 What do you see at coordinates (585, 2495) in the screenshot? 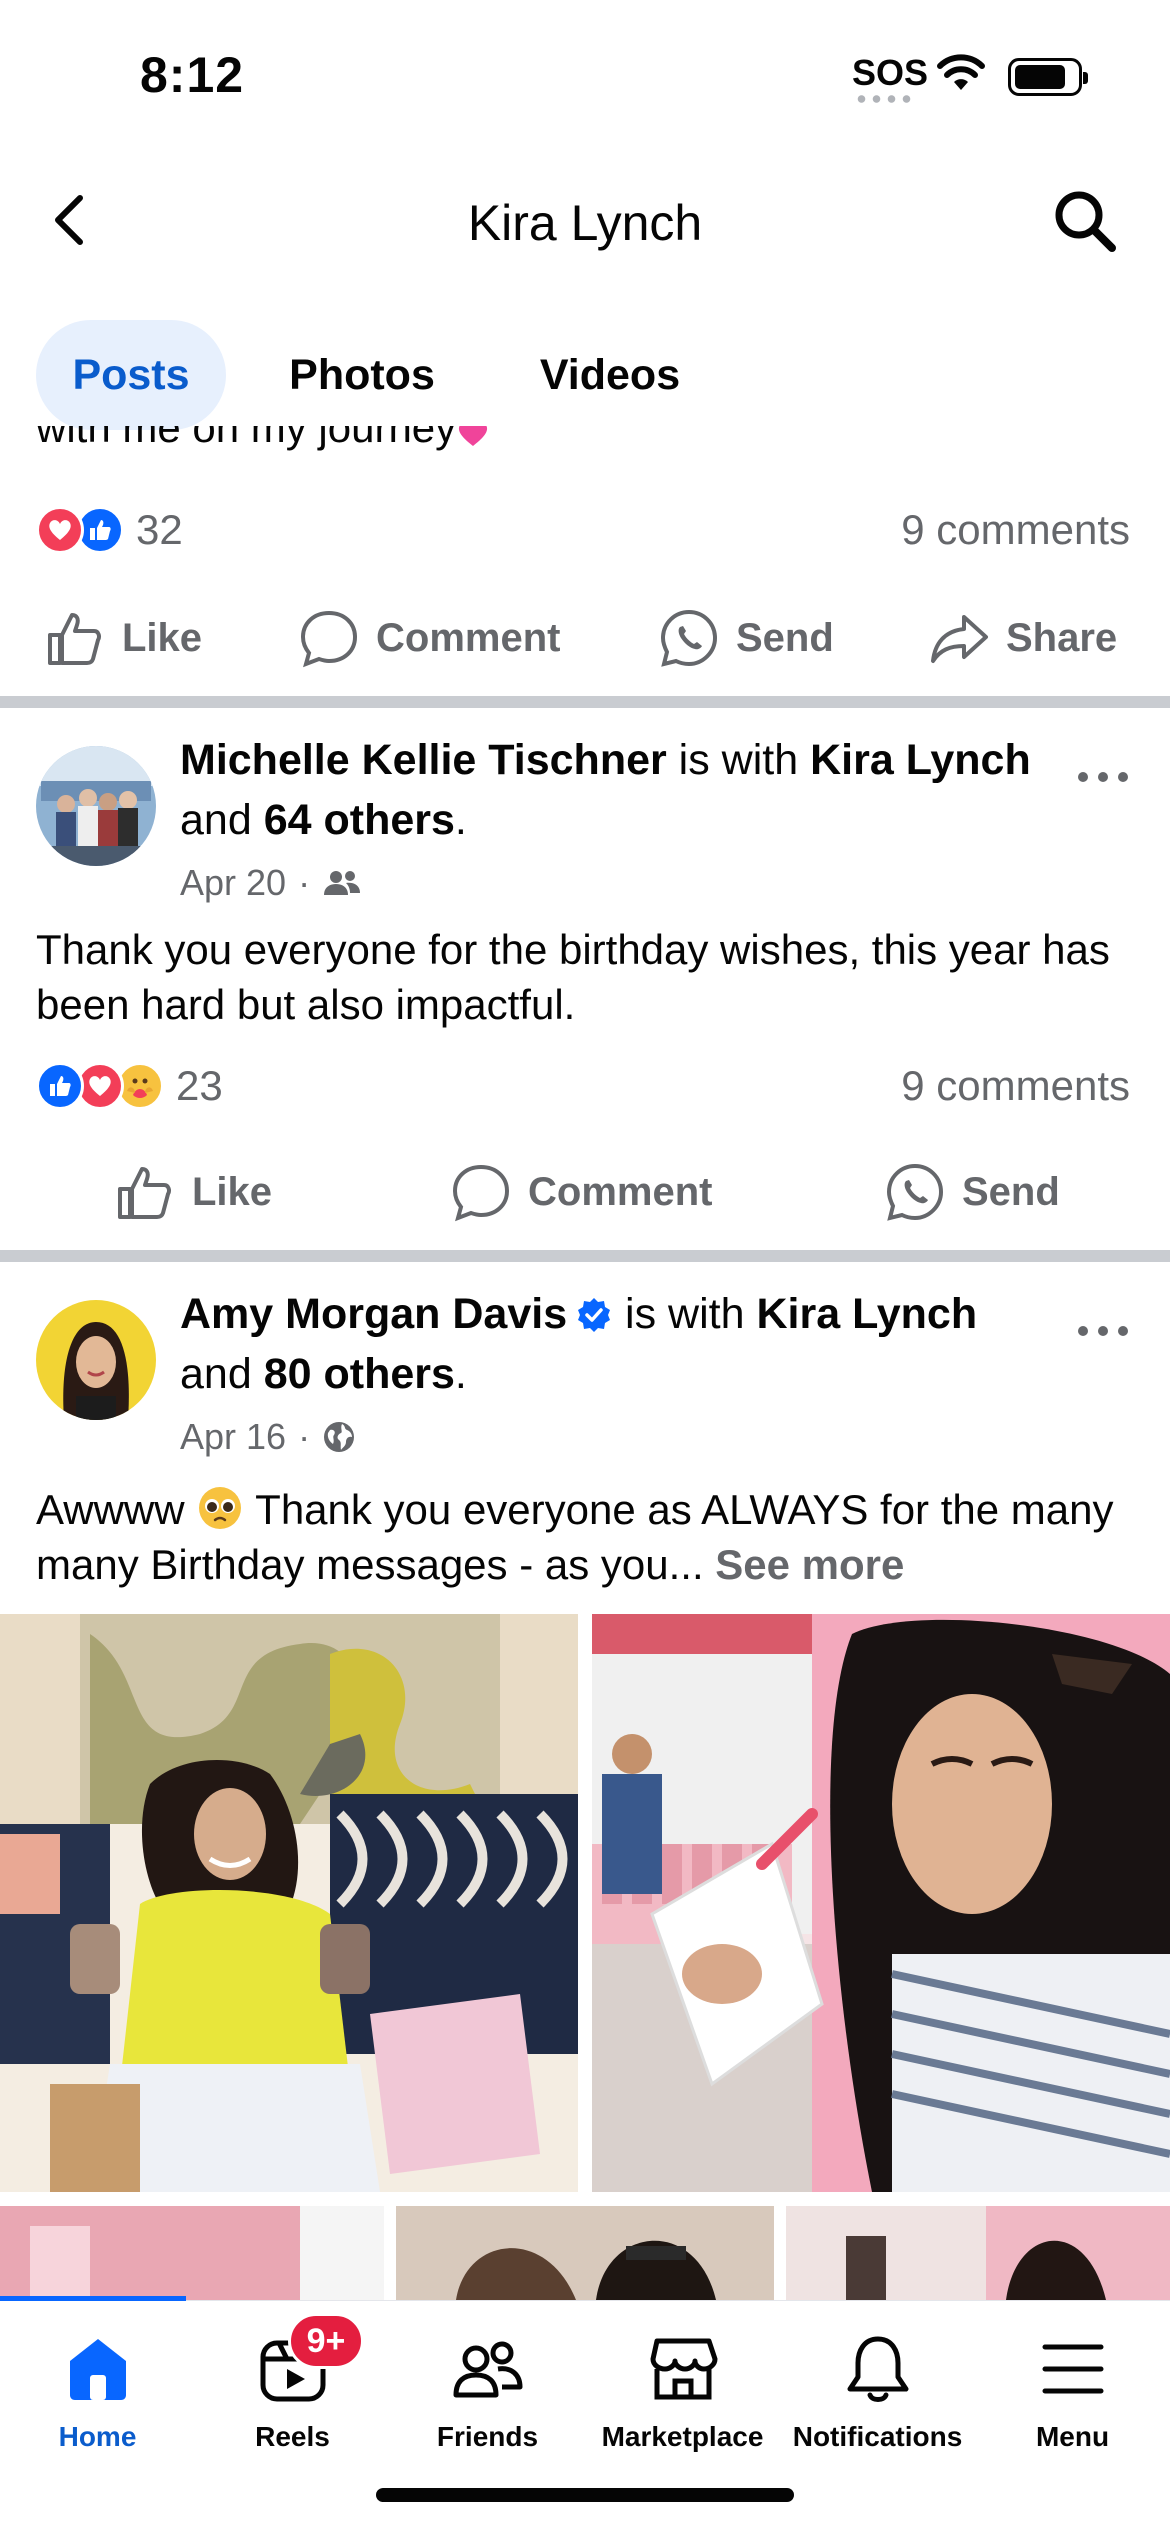
I see `home-indicator` at bounding box center [585, 2495].